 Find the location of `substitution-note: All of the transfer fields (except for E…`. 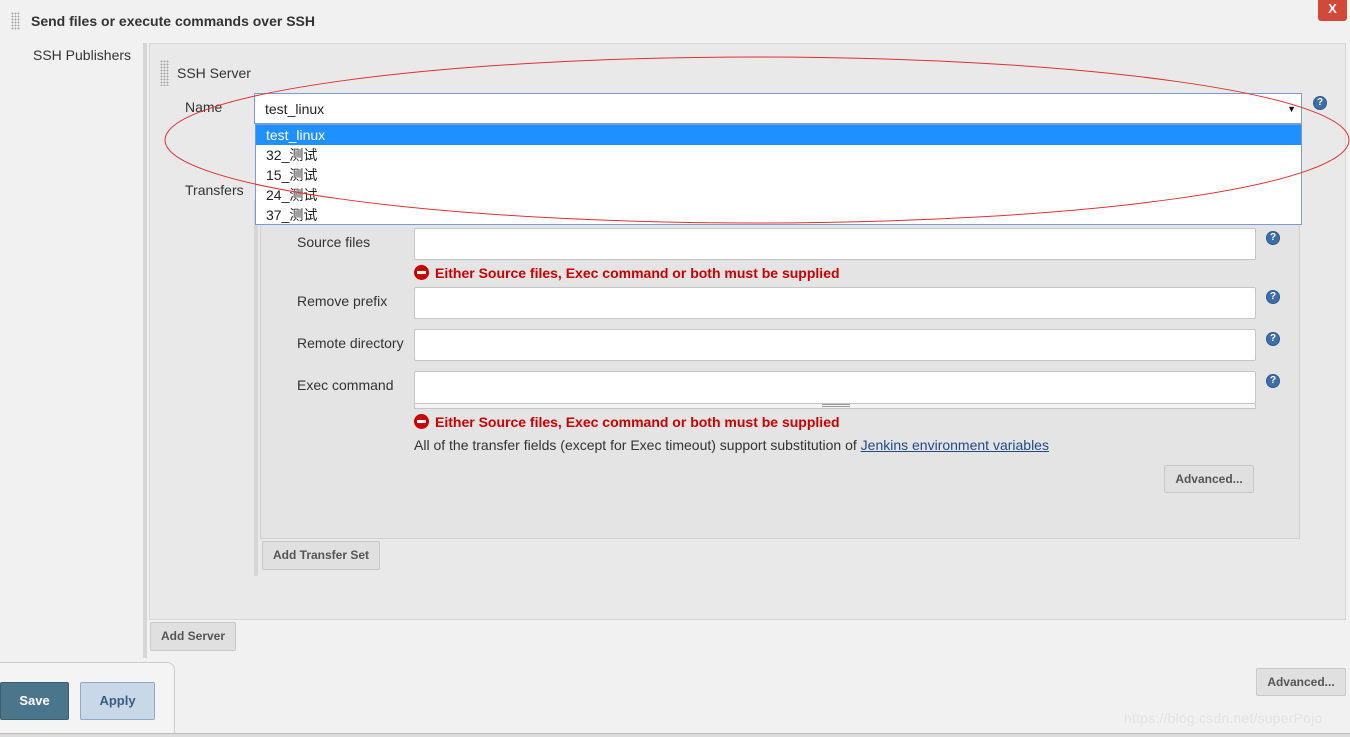

substitution-note: All of the transfer fields (except for E… is located at coordinates (731, 445).